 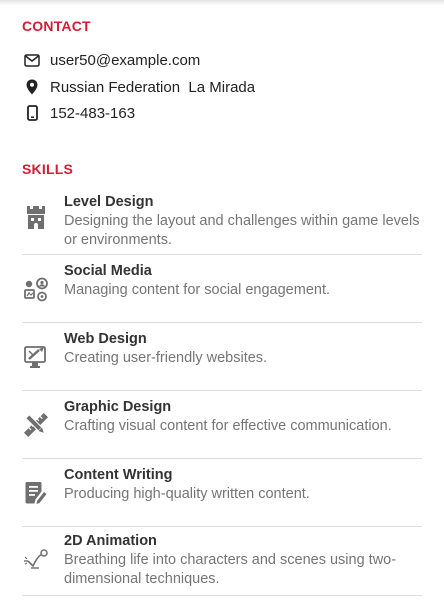 I want to click on skill-title: Graphic Design, so click(x=118, y=407).